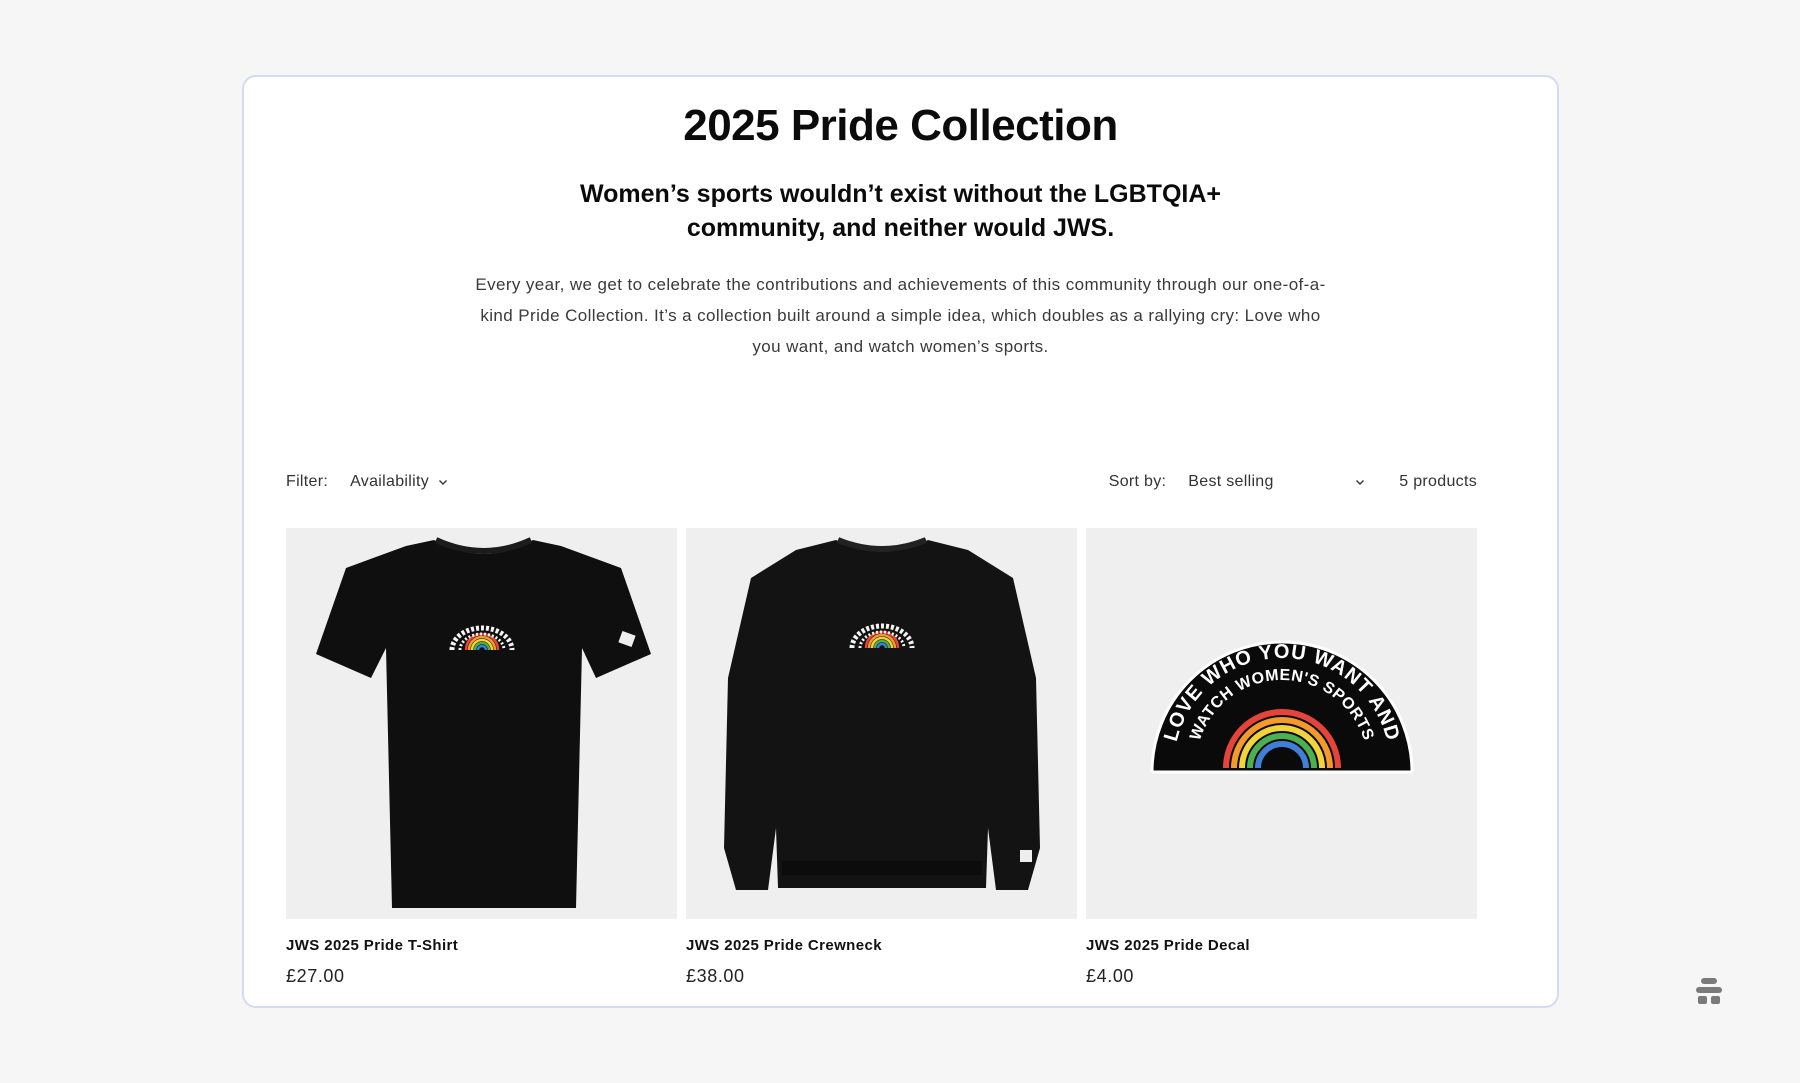  I want to click on sort-label: Sort by:, so click(1137, 481).